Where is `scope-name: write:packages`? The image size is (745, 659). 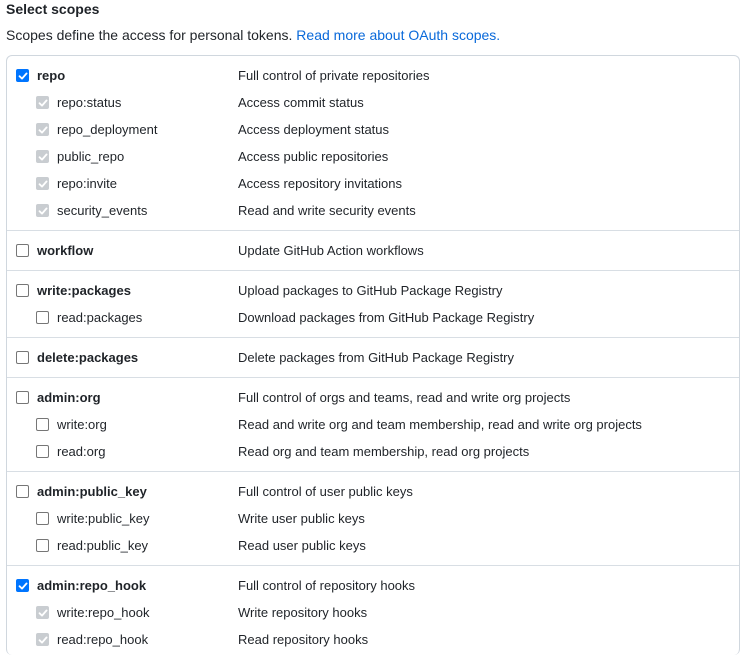 scope-name: write:packages is located at coordinates (84, 290).